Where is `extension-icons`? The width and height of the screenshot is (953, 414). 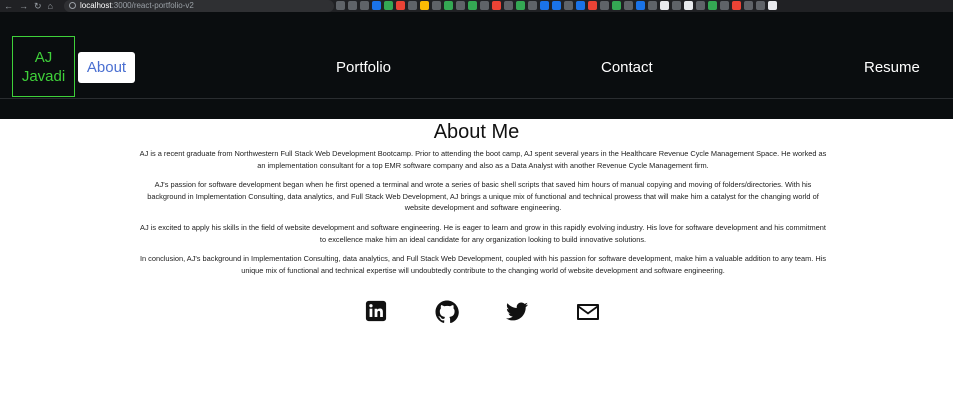
extension-icons is located at coordinates (556, 5).